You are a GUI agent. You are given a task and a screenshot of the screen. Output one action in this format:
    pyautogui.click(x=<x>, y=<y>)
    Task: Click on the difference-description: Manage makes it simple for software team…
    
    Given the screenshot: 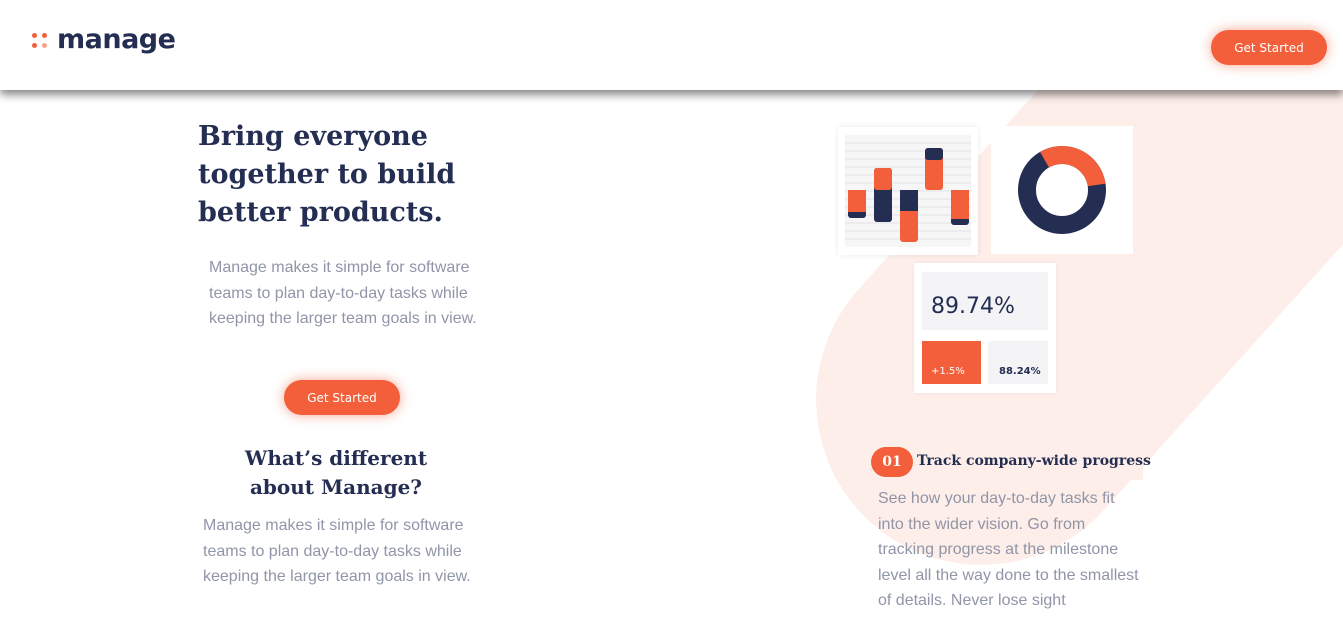 What is the action you would take?
    pyautogui.click(x=337, y=551)
    